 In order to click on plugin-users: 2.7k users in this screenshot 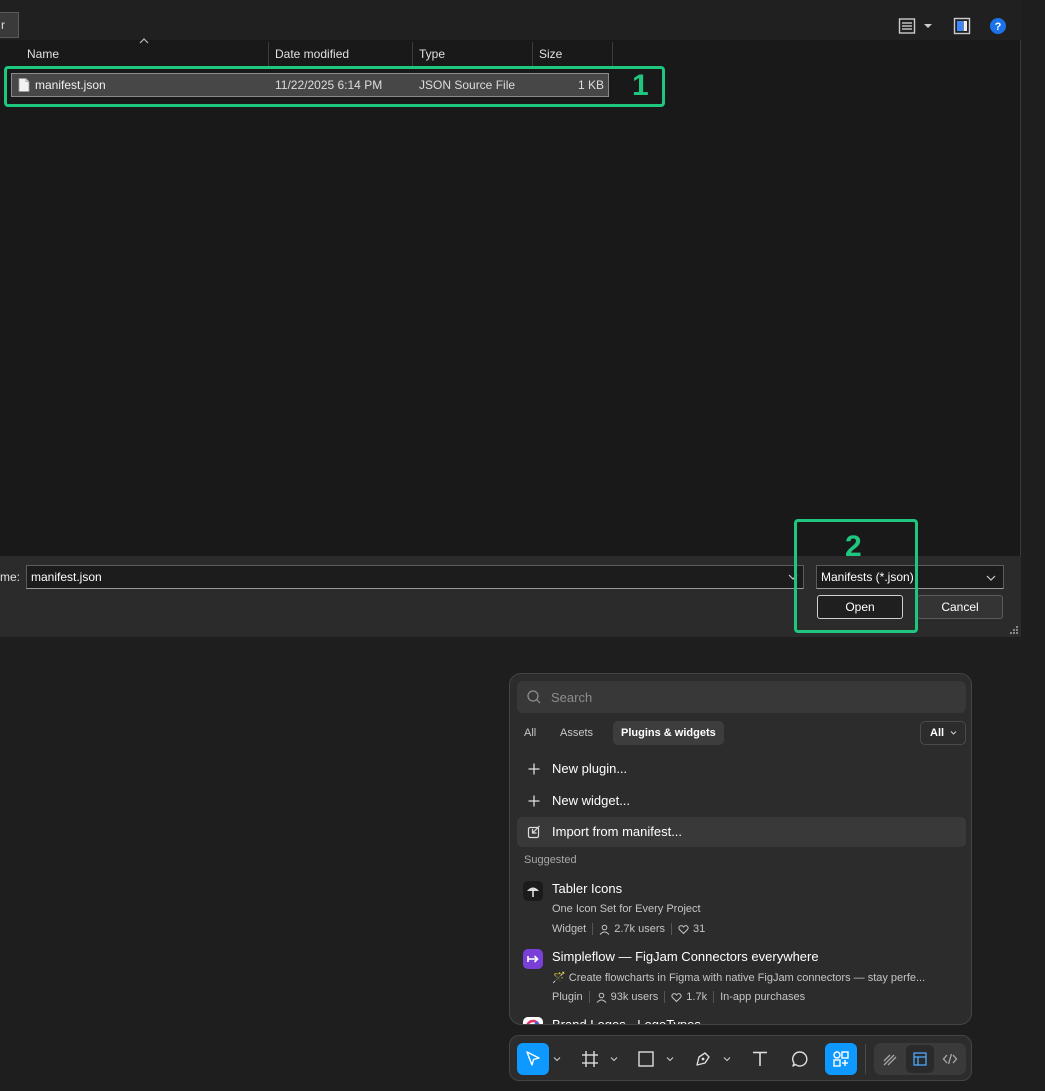, I will do `click(639, 929)`.